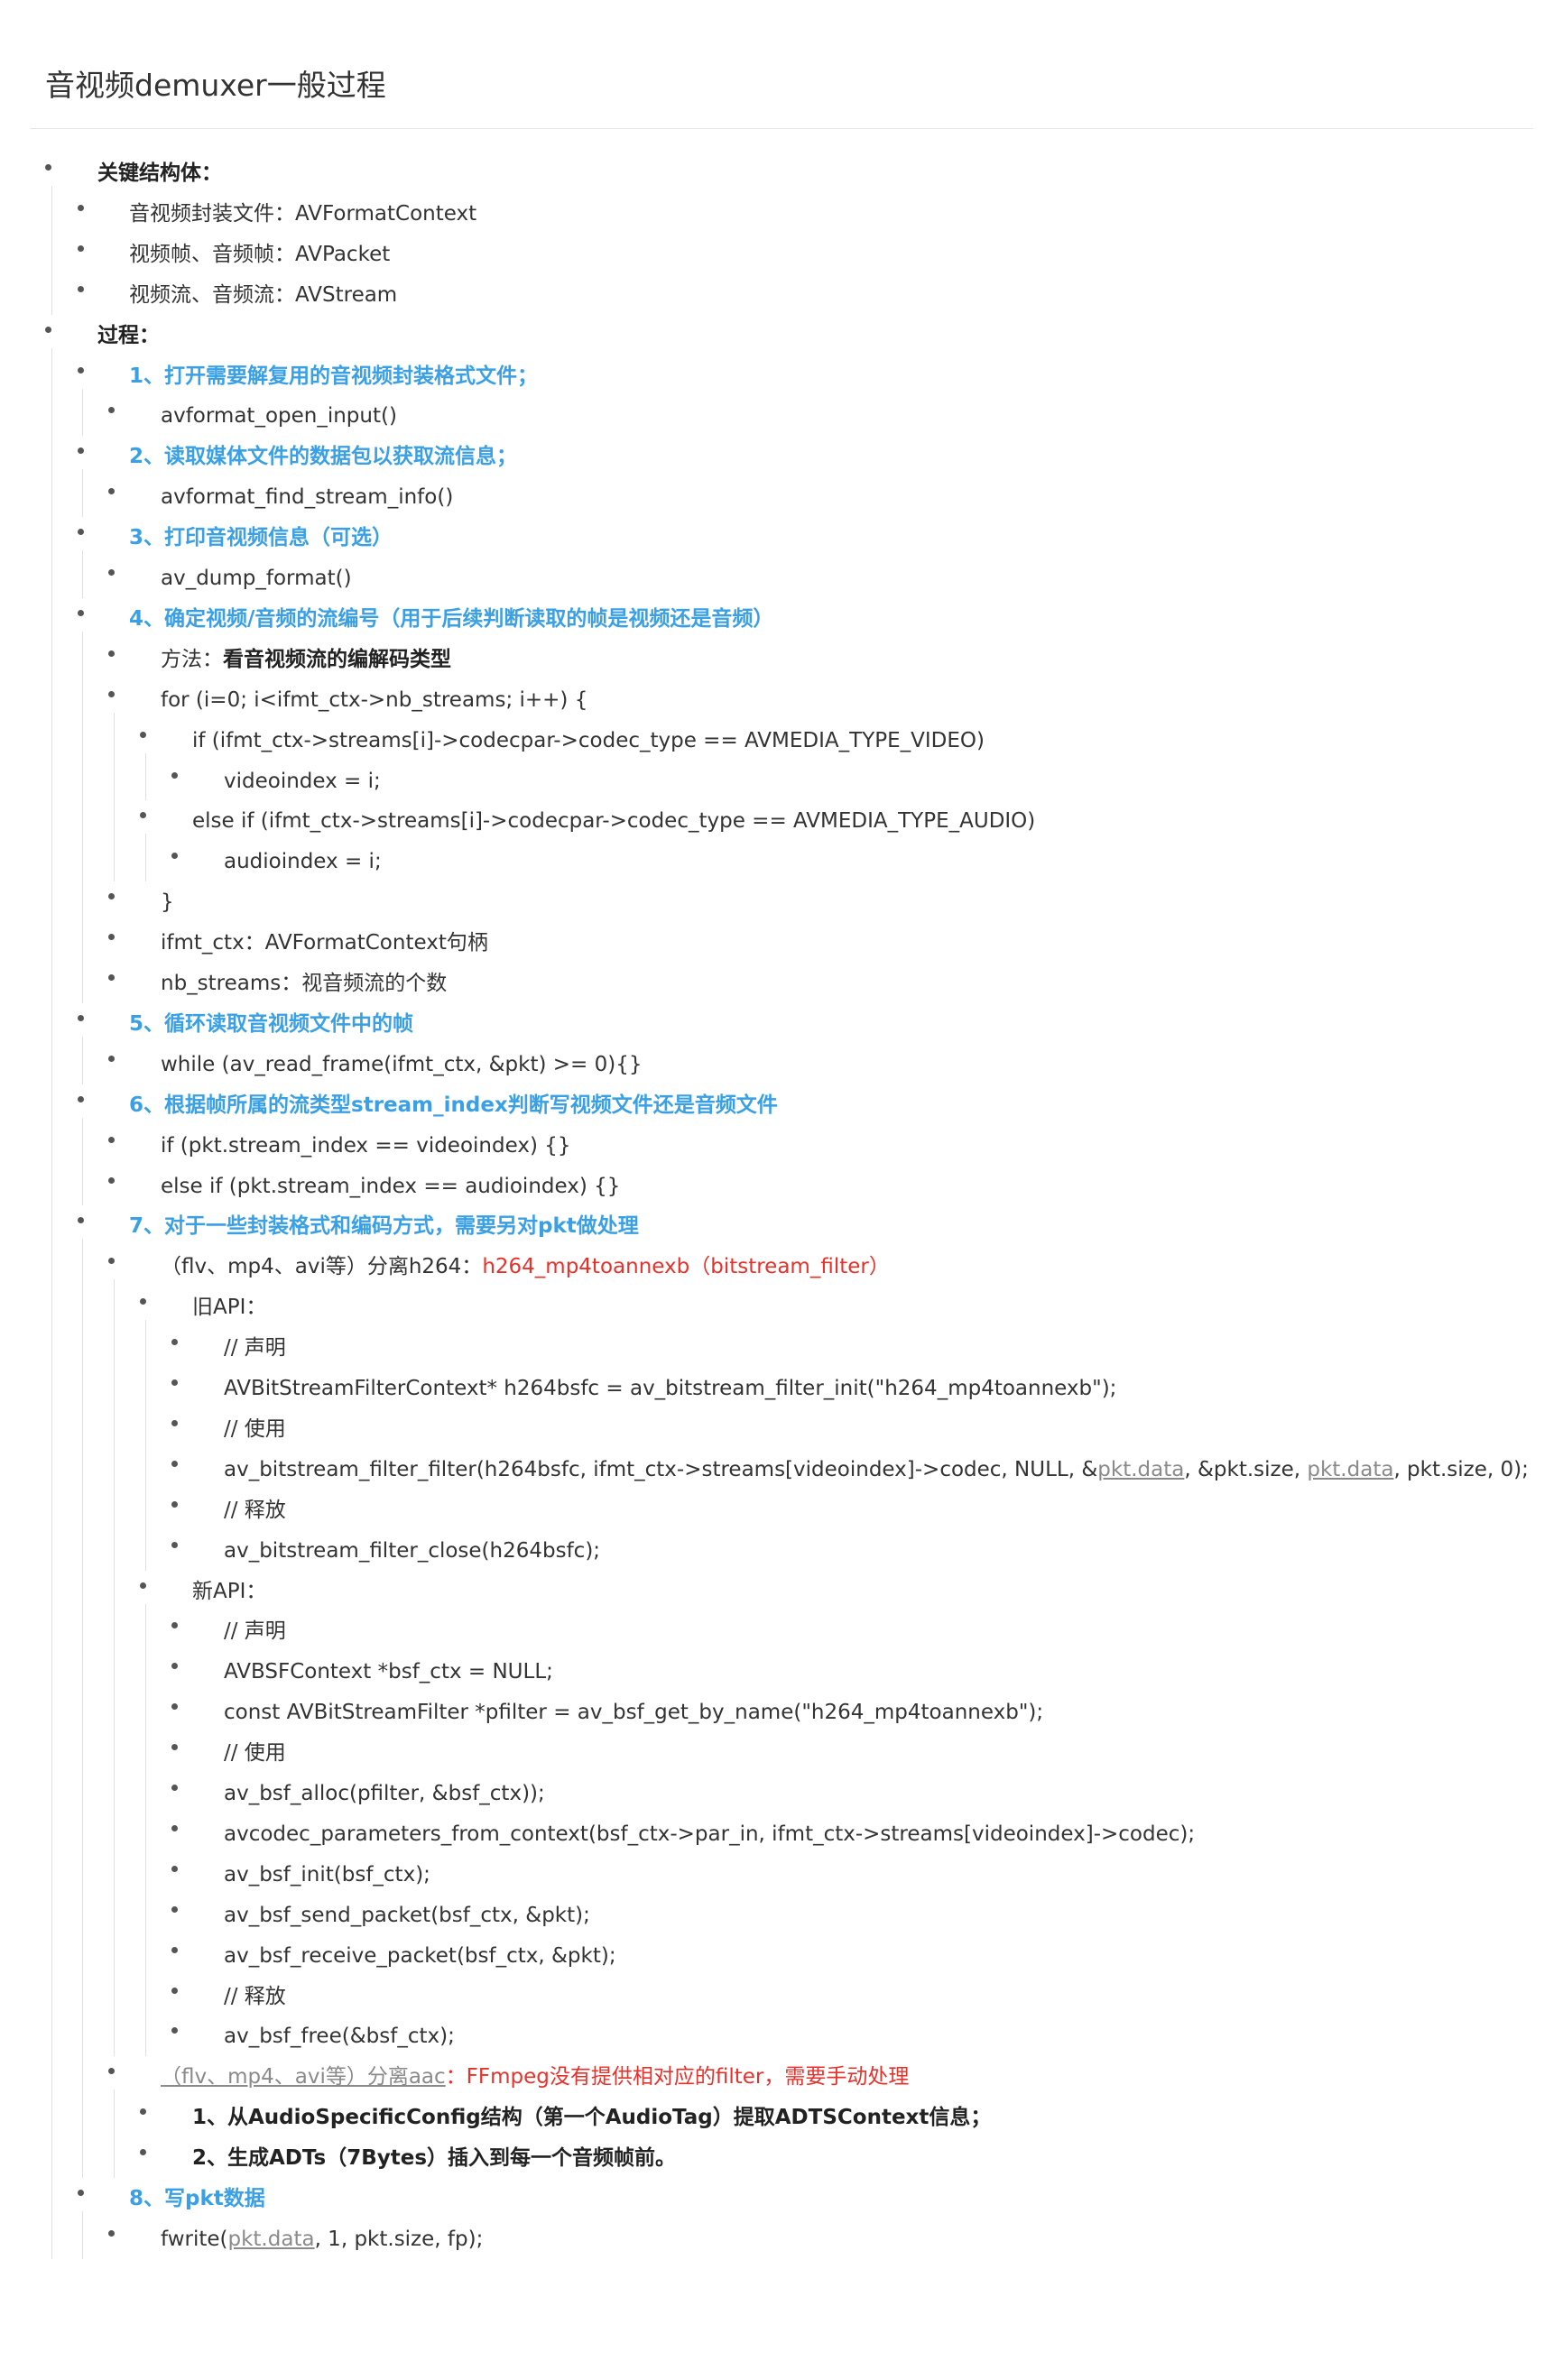 This screenshot has width=1563, height=2380. I want to click on list-item: 音视频封装文件：AVFormatContext, so click(302, 213).